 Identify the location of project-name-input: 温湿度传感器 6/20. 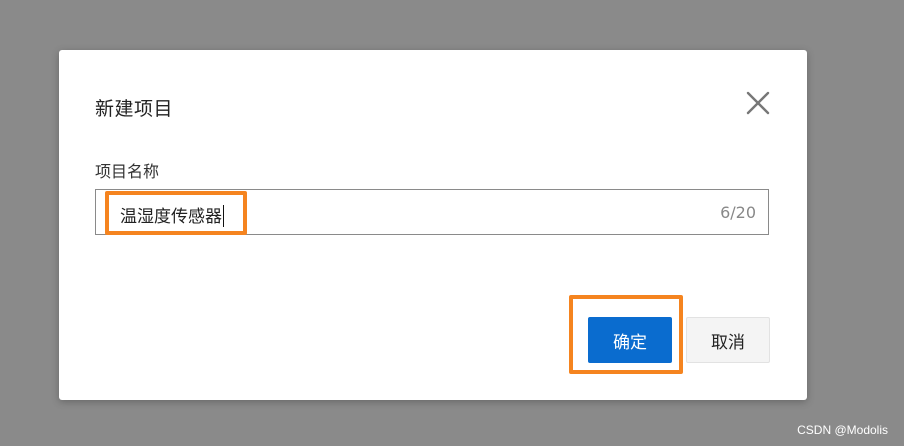
(432, 212).